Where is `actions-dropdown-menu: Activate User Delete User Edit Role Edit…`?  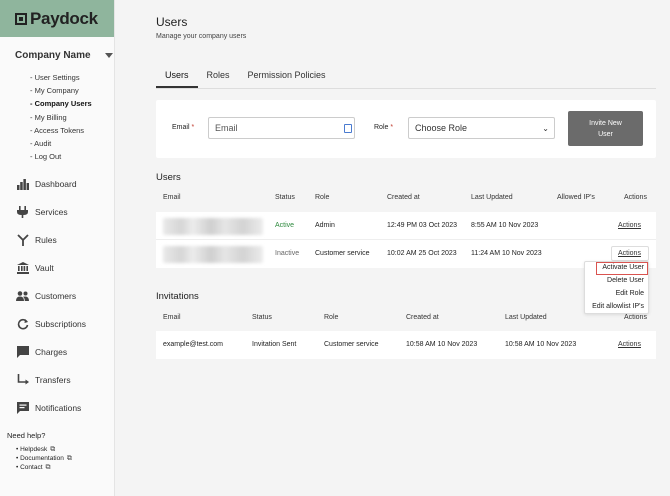
actions-dropdown-menu: Activate User Delete User Edit Role Edit… is located at coordinates (616, 287).